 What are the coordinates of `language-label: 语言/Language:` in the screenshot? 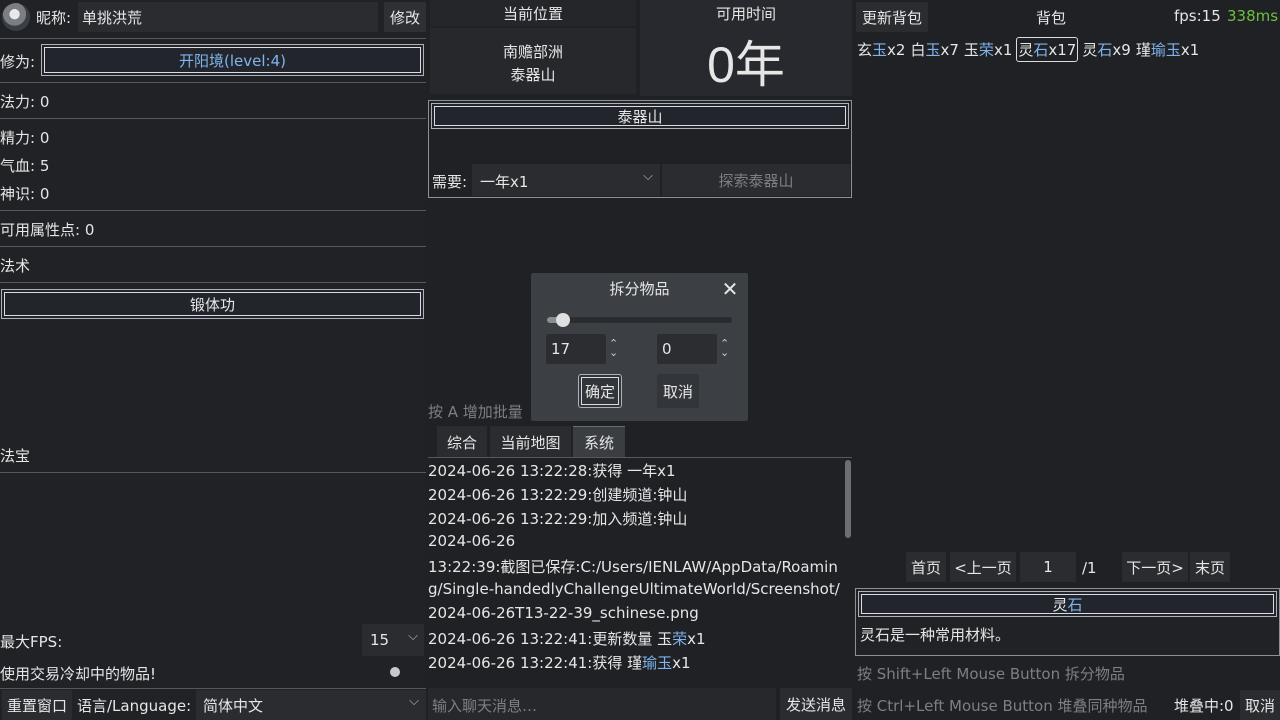 It's located at (134, 706).